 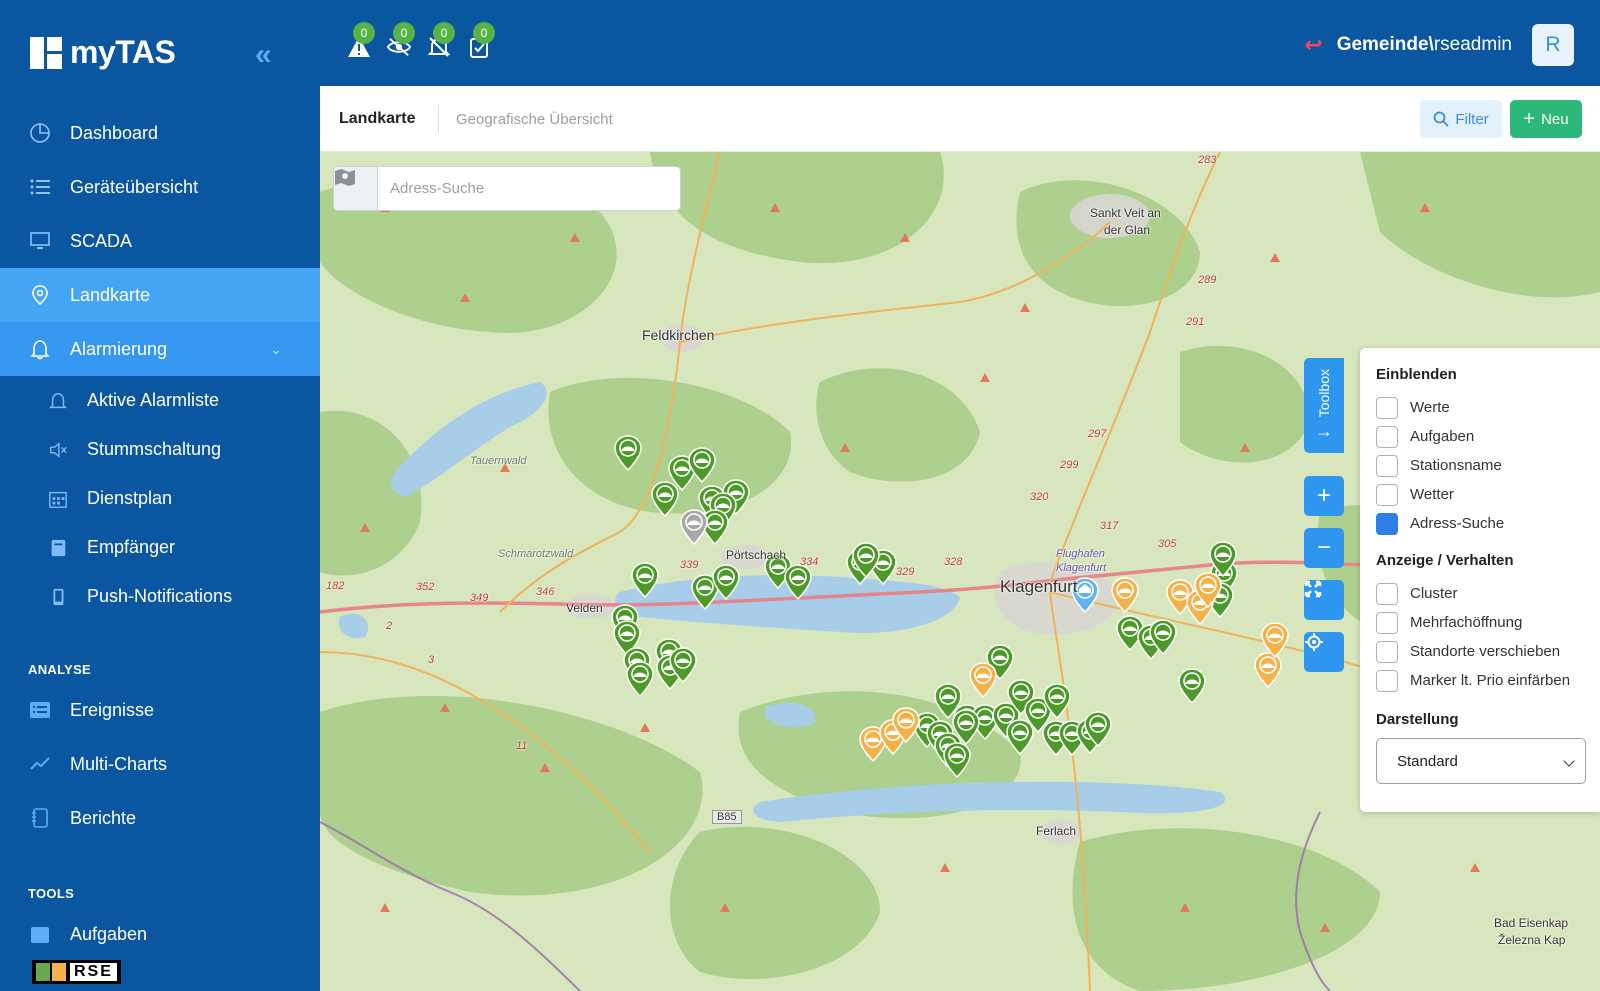 I want to click on checkbox-box-checked, so click(x=1379, y=442).